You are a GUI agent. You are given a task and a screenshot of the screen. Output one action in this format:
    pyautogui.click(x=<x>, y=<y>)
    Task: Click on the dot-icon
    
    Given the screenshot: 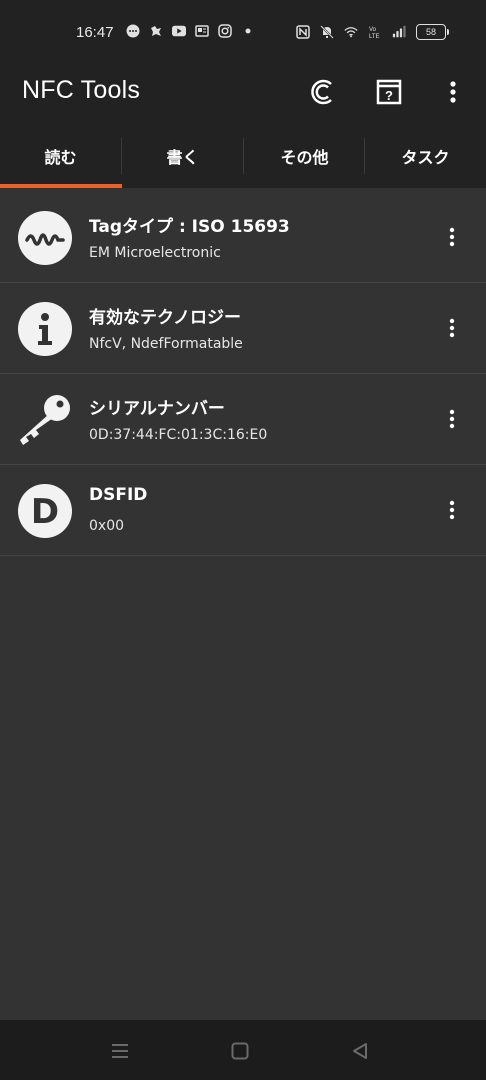 What is the action you would take?
    pyautogui.click(x=248, y=31)
    